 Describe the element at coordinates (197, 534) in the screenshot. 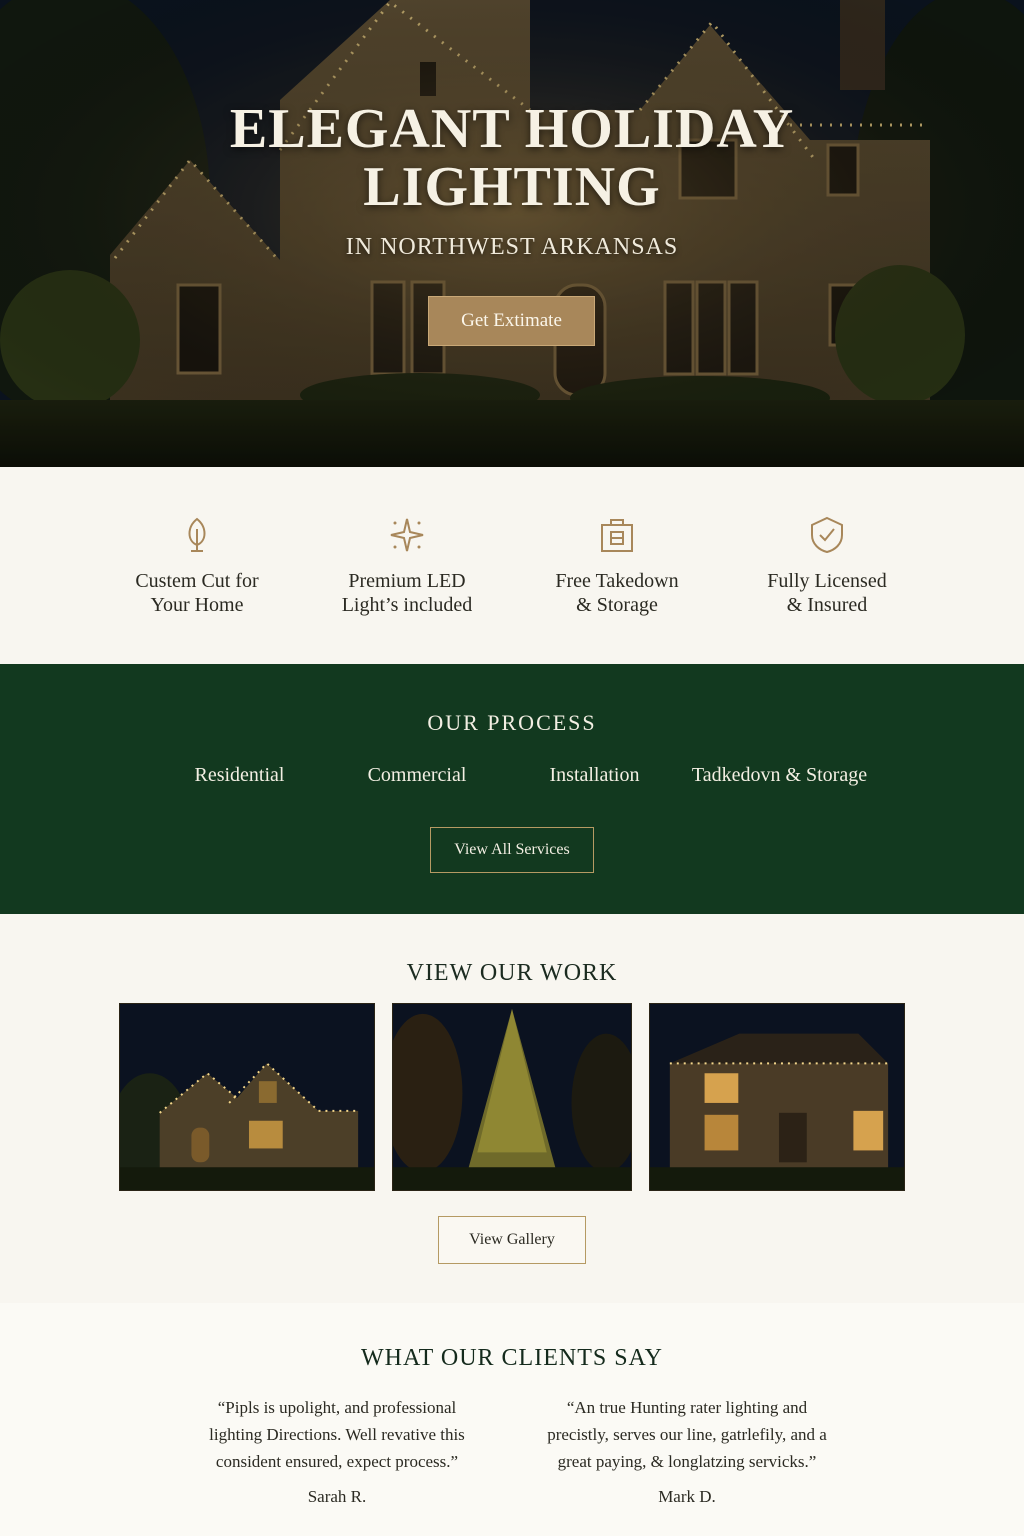

I see `tree-icon` at that location.